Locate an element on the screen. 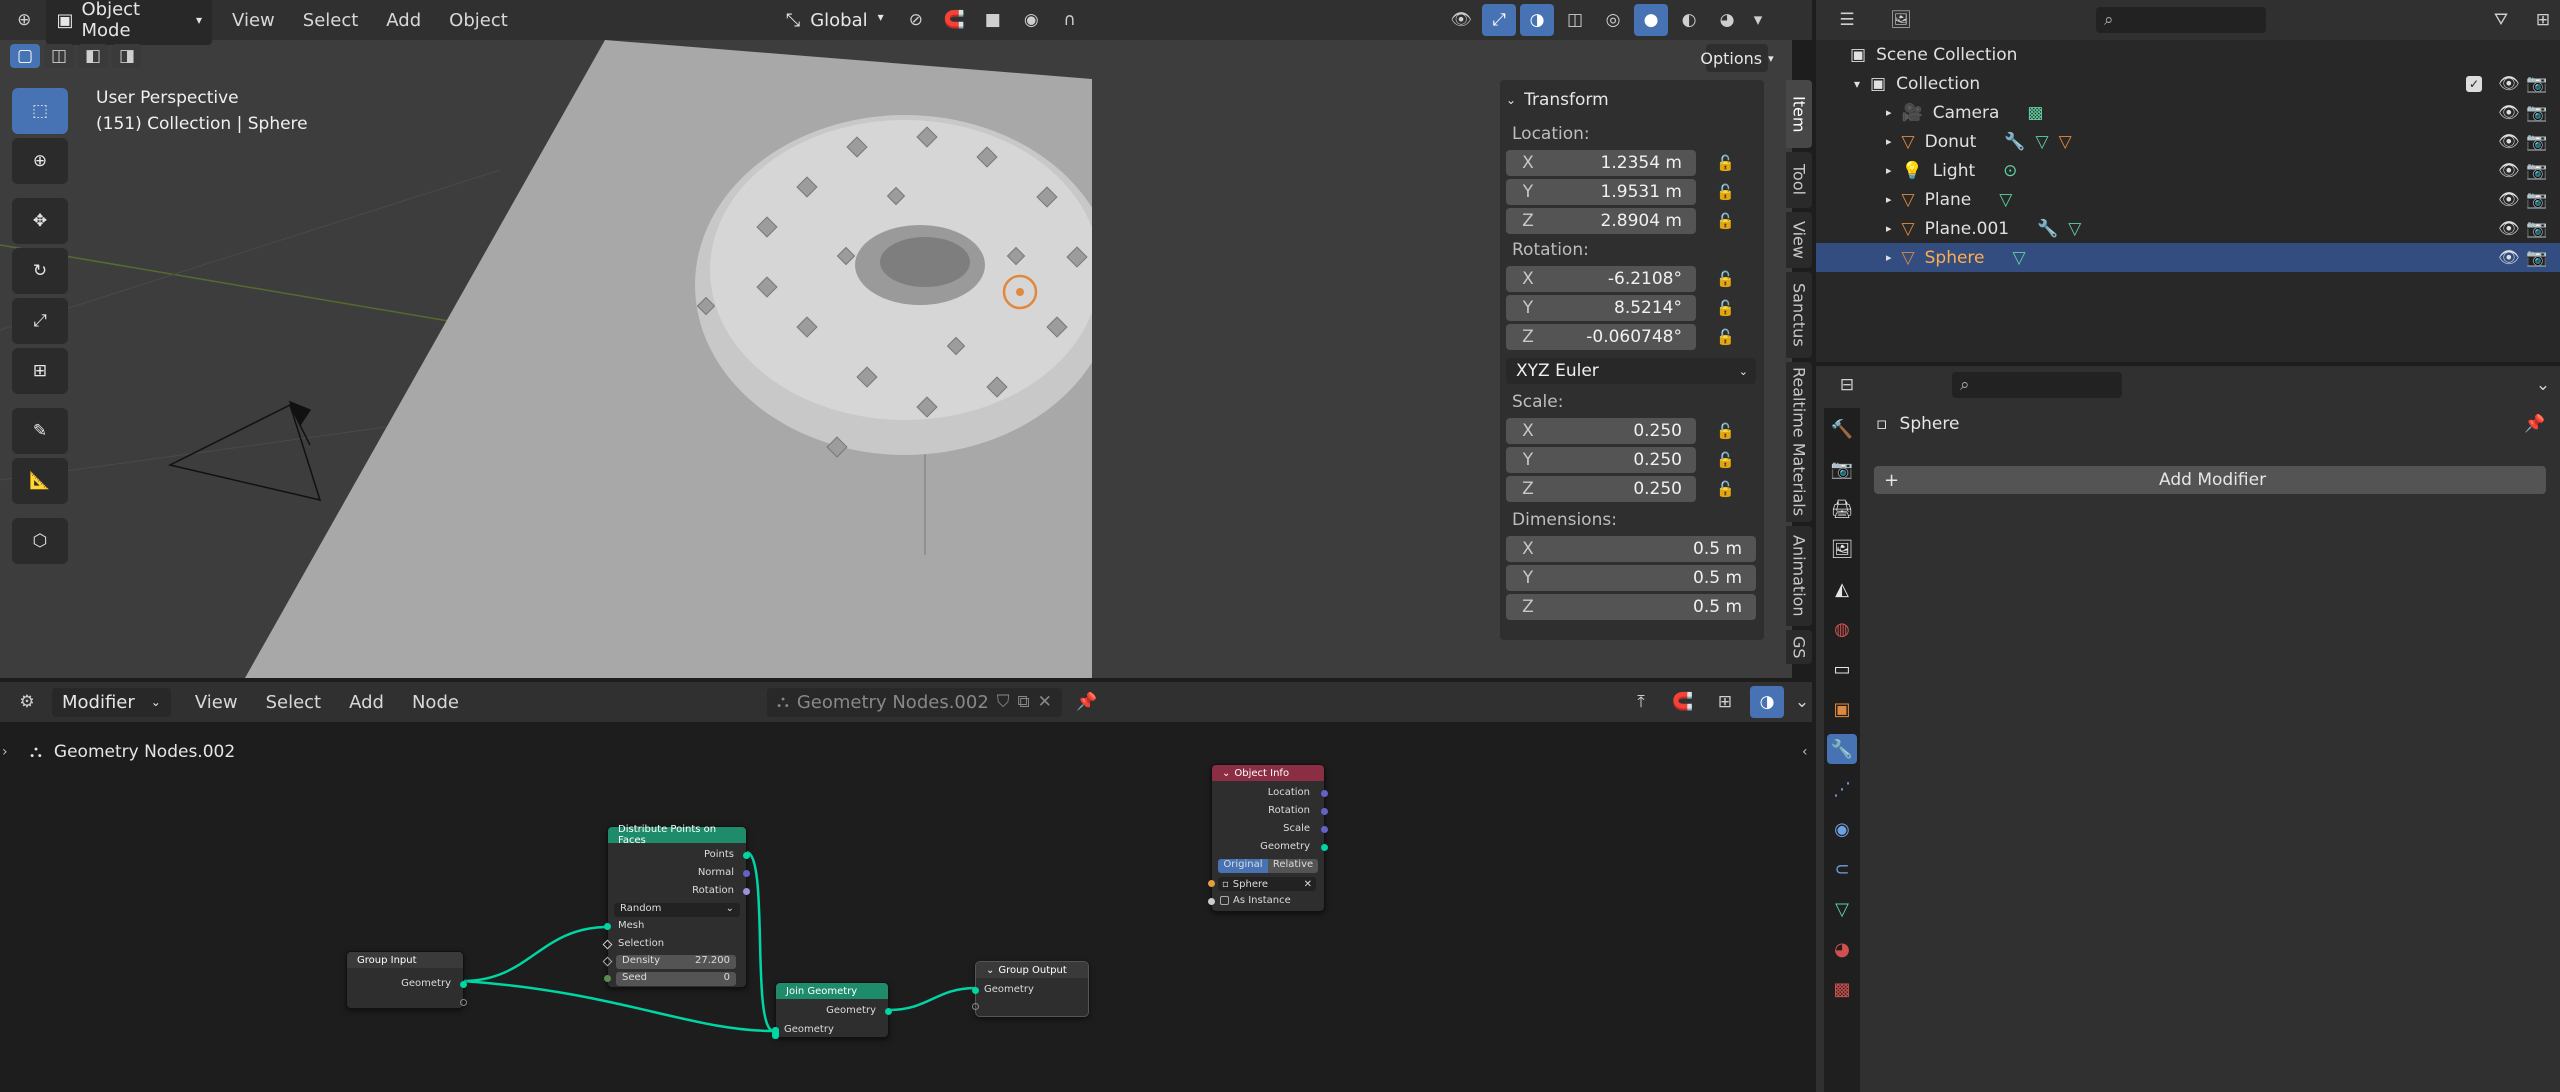  physics-icon: ◉ is located at coordinates (1842, 829).